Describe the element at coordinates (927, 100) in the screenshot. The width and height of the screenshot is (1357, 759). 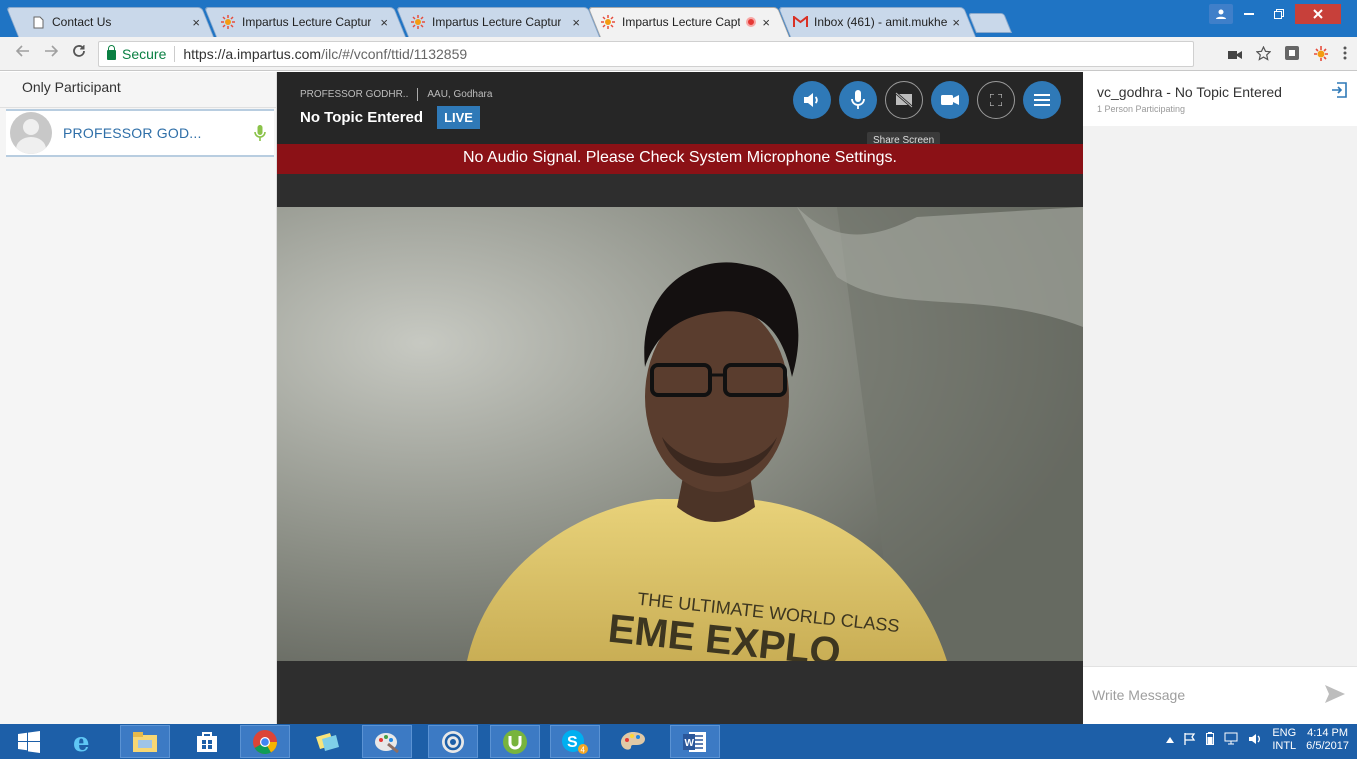
I see `conference-controls` at that location.